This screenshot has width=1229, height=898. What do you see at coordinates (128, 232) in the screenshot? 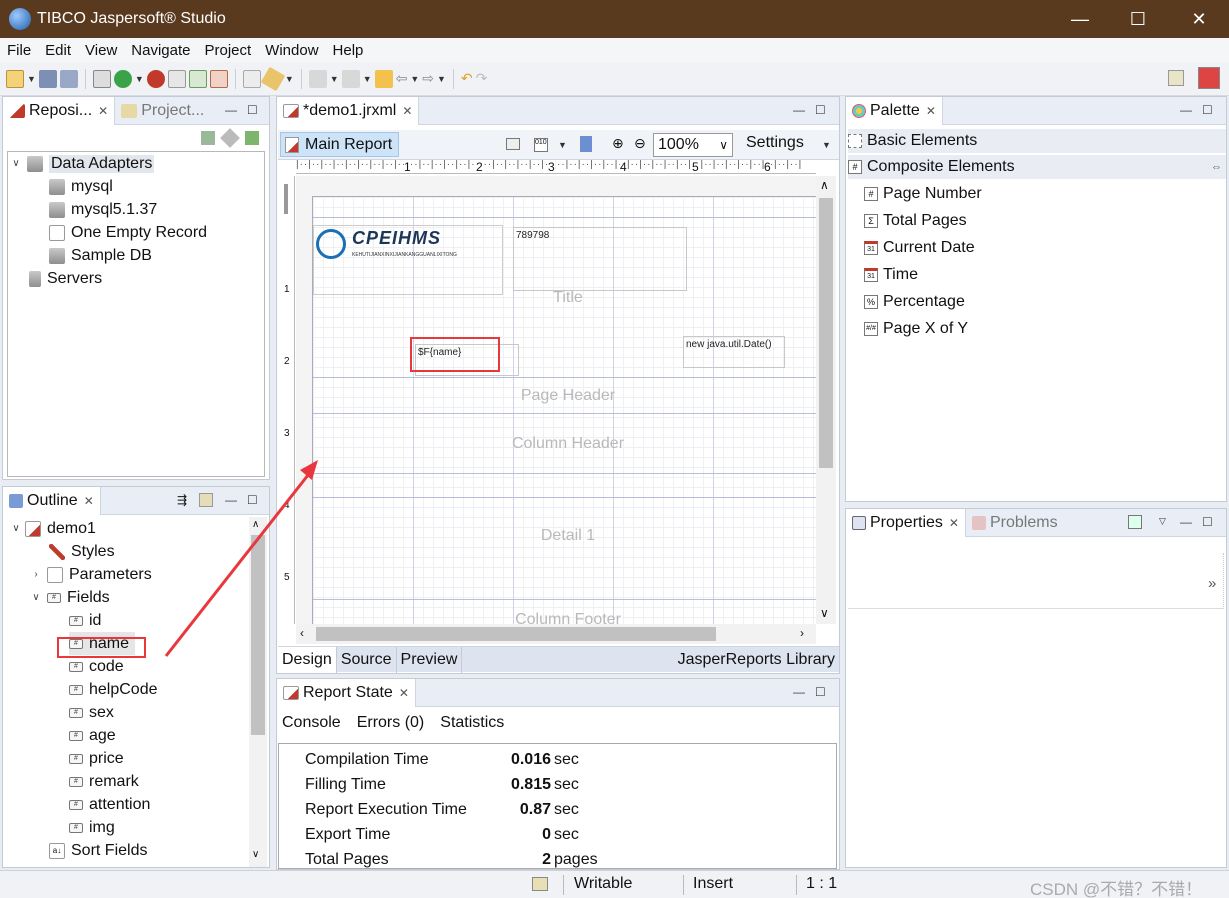
I see `tree-item-one-empty-record: One Empty Record` at bounding box center [128, 232].